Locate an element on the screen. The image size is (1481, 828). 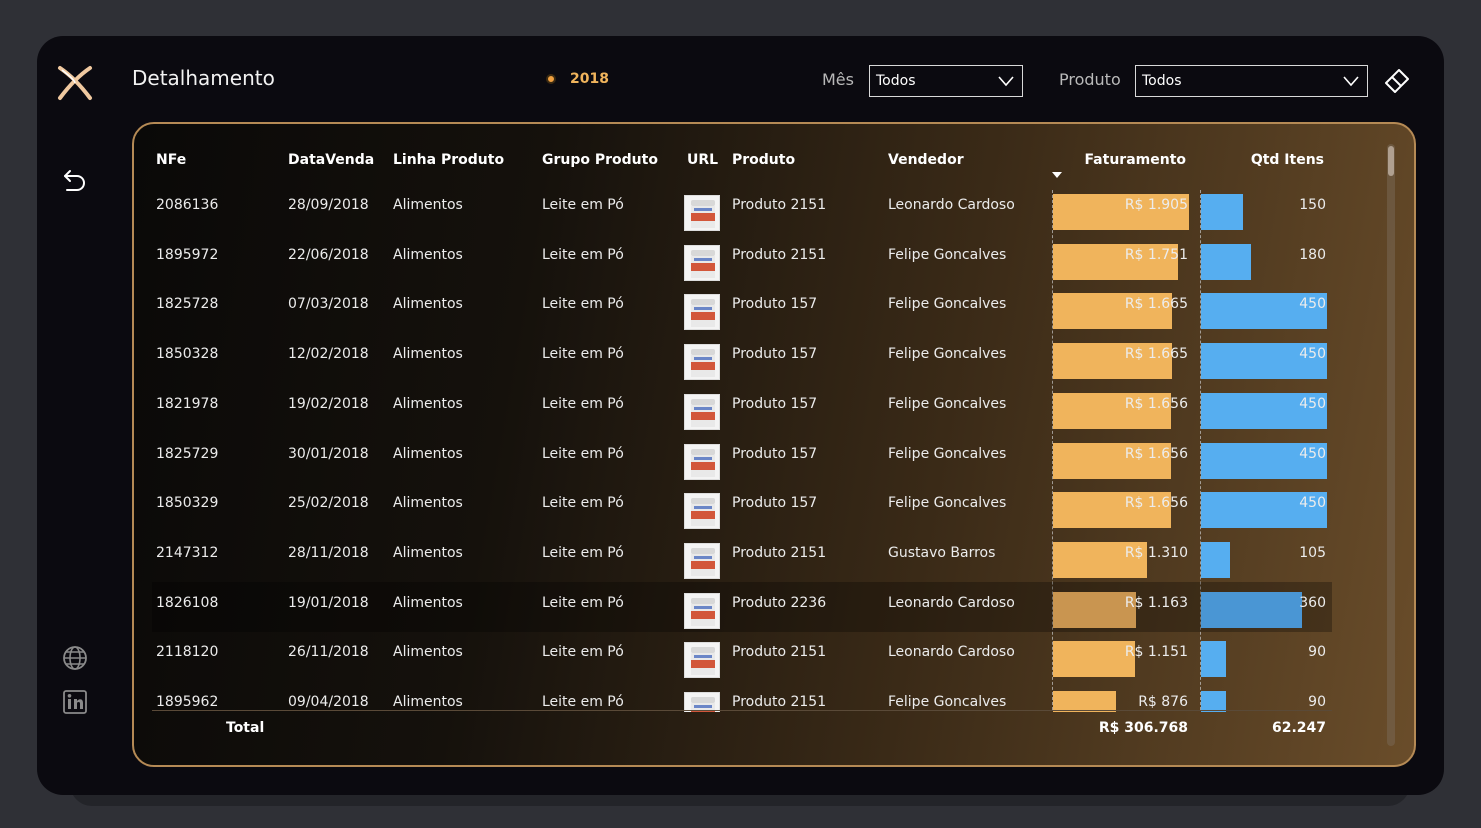
total-label: Total is located at coordinates (245, 728).